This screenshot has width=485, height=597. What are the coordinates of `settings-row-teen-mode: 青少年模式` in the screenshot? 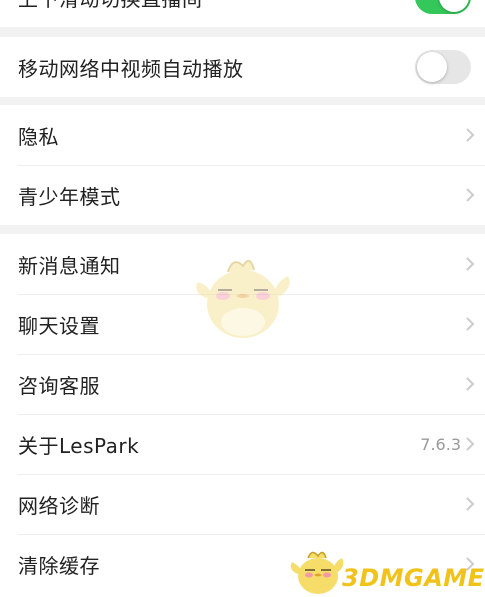 It's located at (242, 195).